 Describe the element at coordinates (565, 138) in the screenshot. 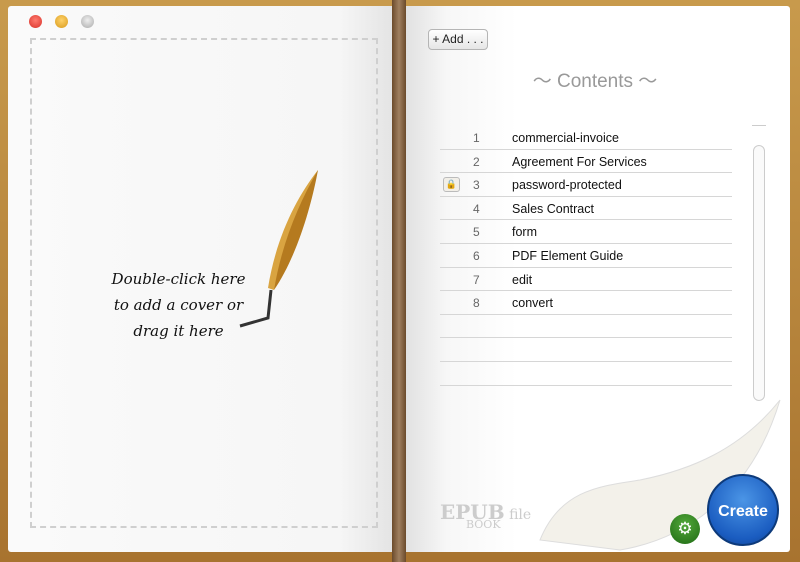

I see `item-name: commercial-invoice` at that location.